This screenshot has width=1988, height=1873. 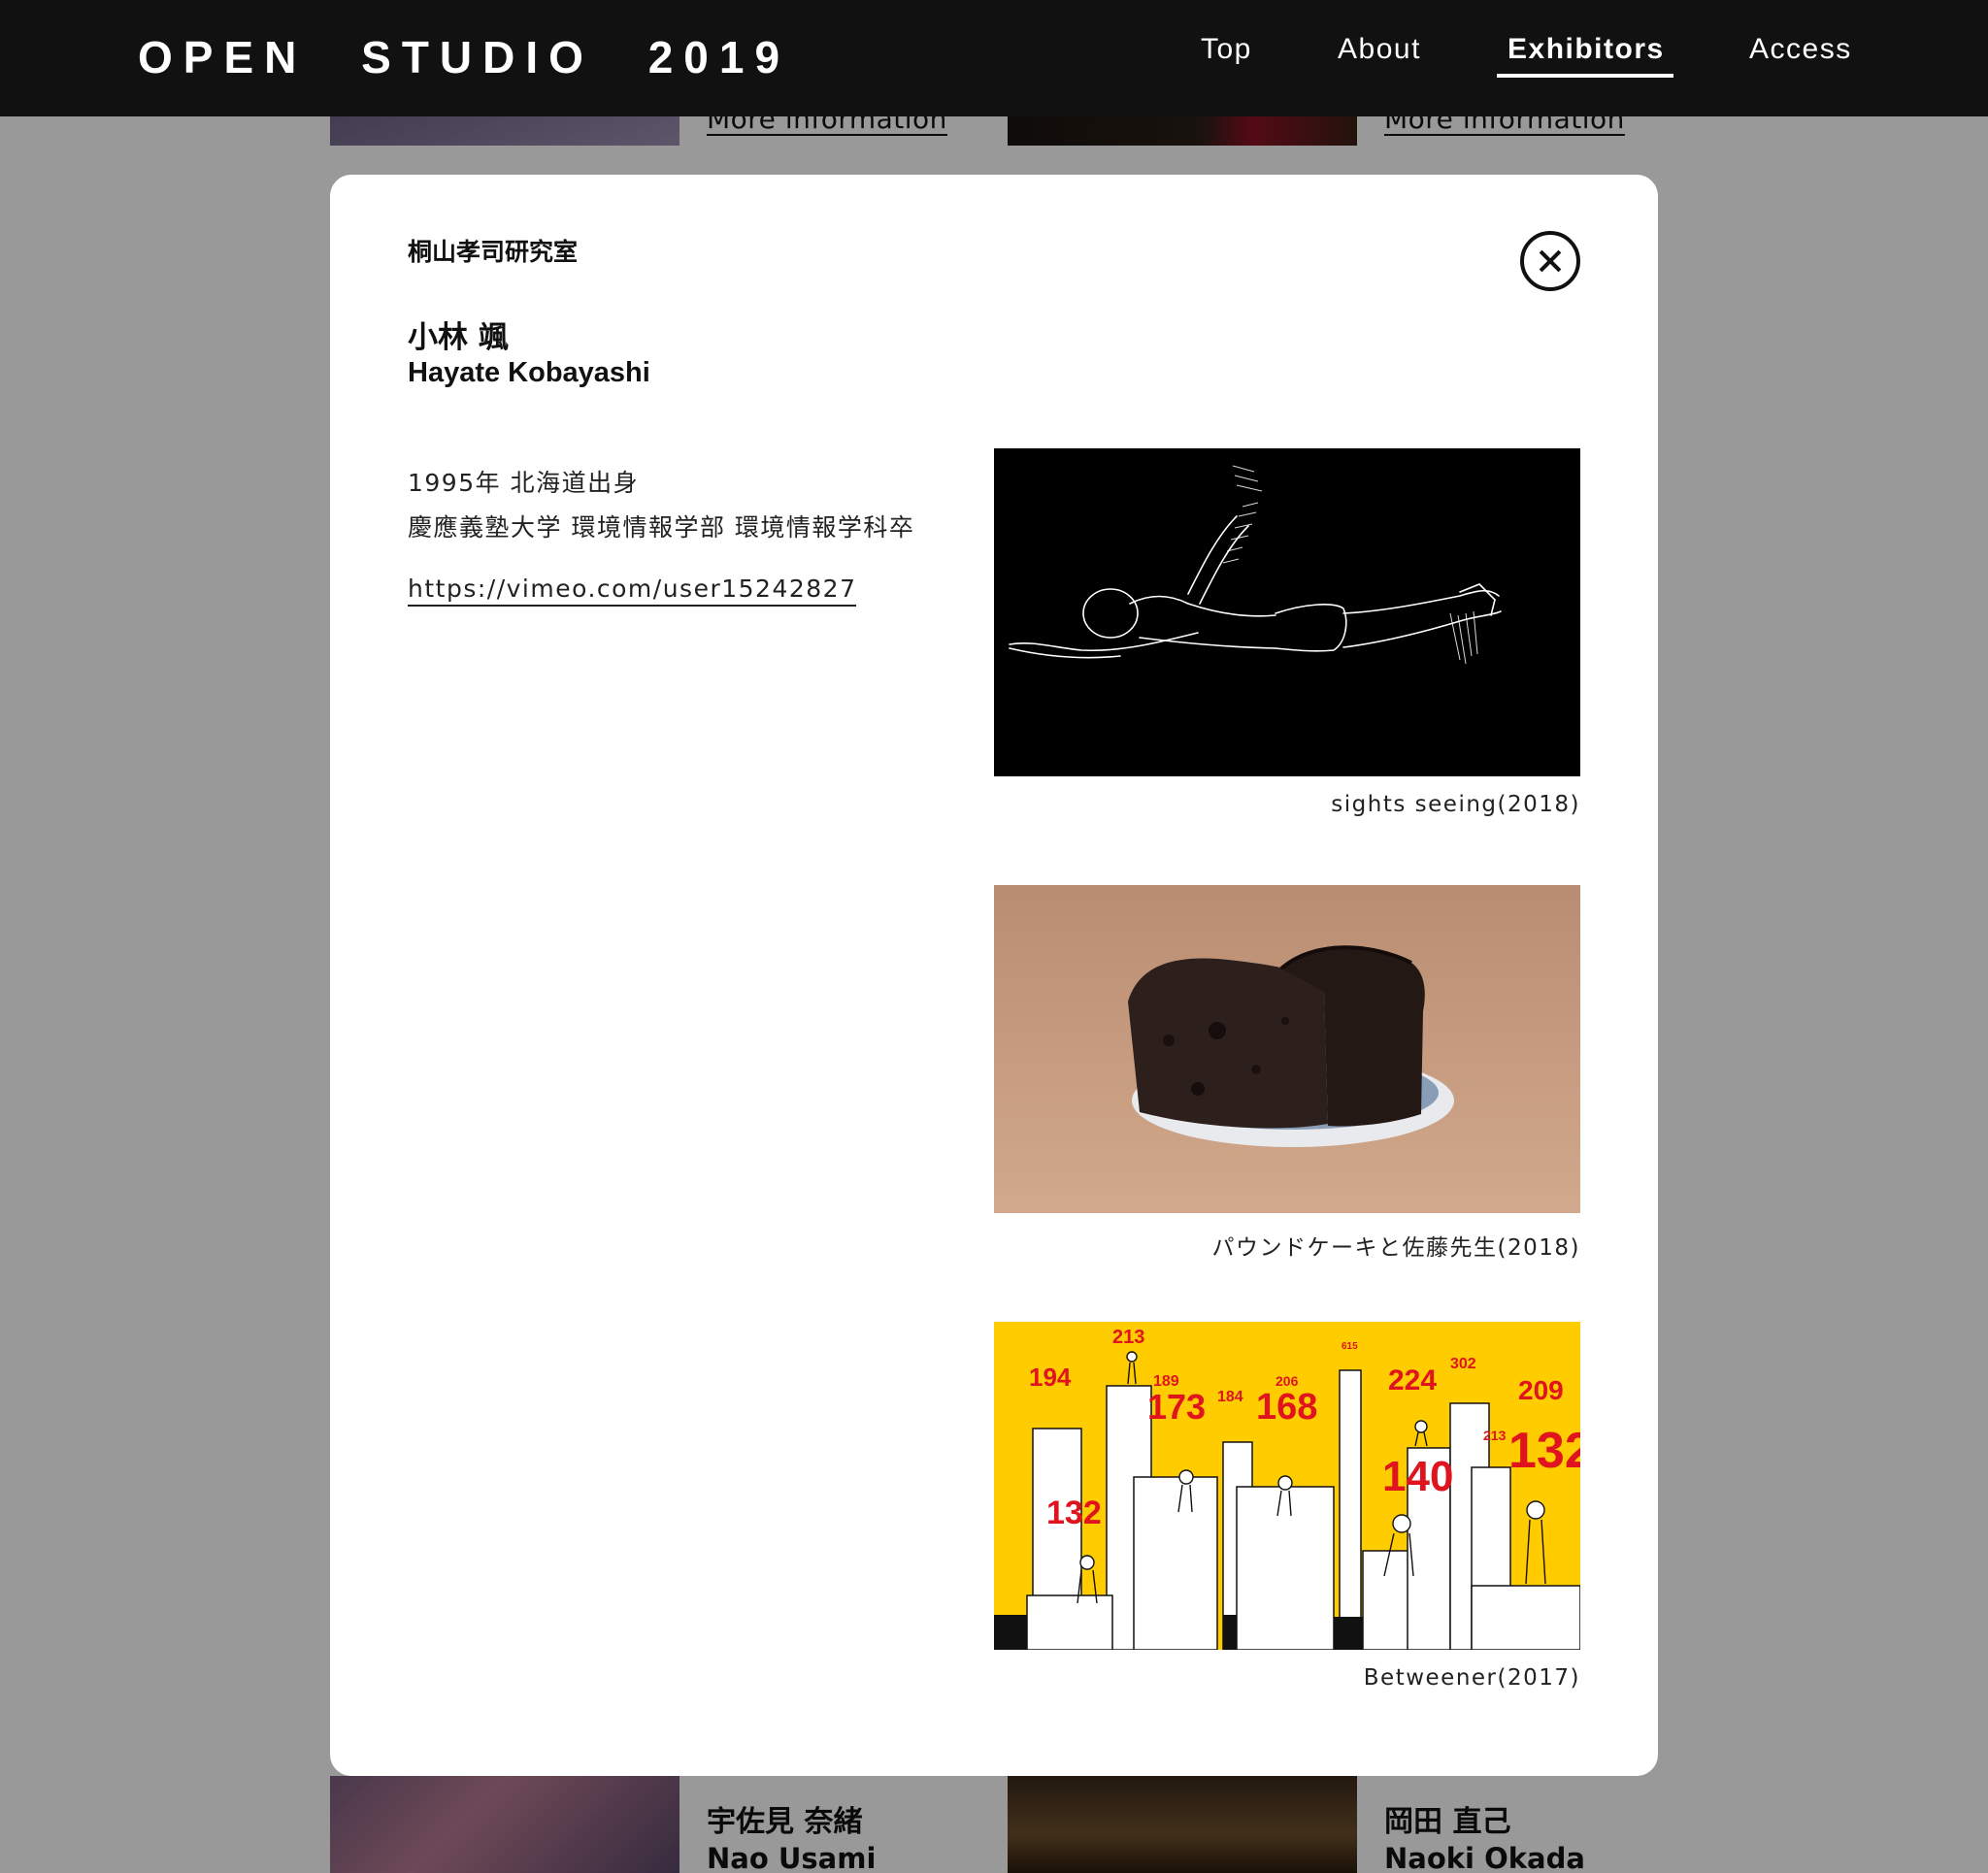 I want to click on svg-text: 615, so click(x=1350, y=1346).